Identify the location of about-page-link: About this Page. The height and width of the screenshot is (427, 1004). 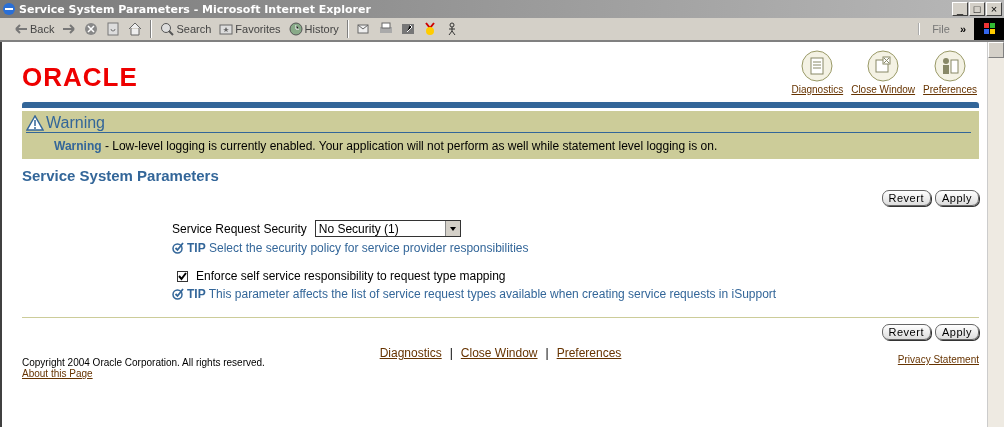
(143, 373).